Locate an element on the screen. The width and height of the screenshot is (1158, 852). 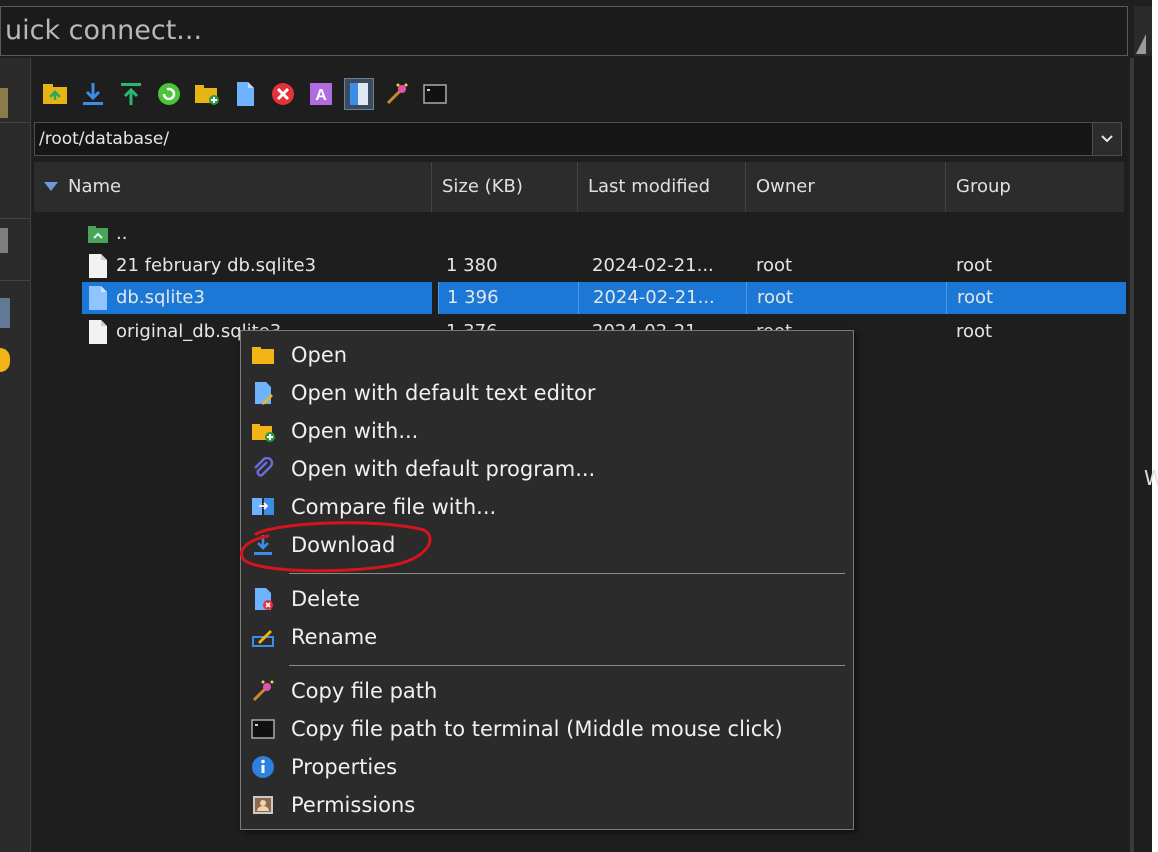
file-properties-icon is located at coordinates (359, 94).